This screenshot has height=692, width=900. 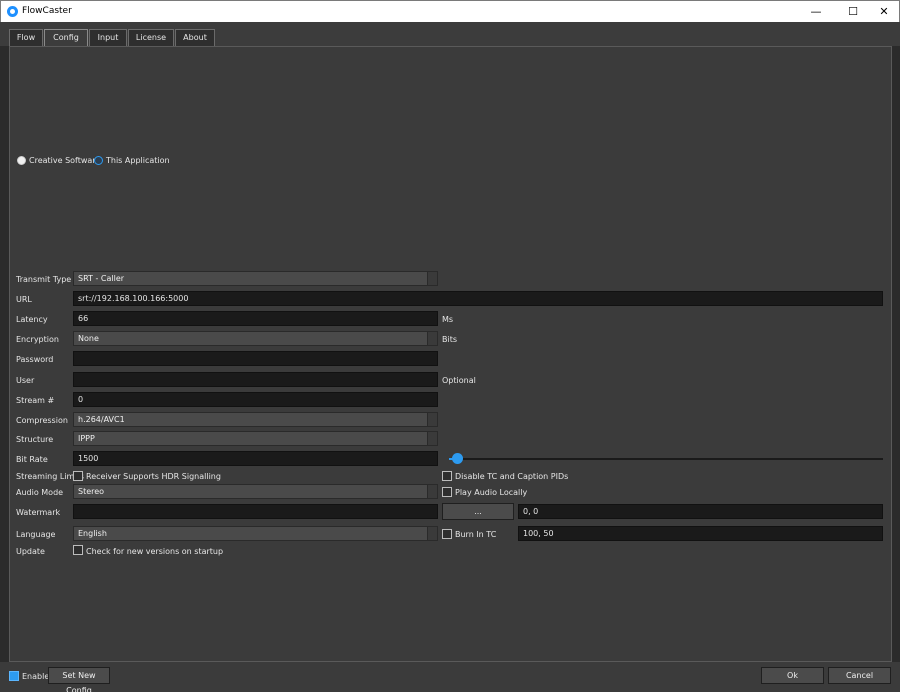 What do you see at coordinates (66, 37) in the screenshot?
I see `tab-config: Config` at bounding box center [66, 37].